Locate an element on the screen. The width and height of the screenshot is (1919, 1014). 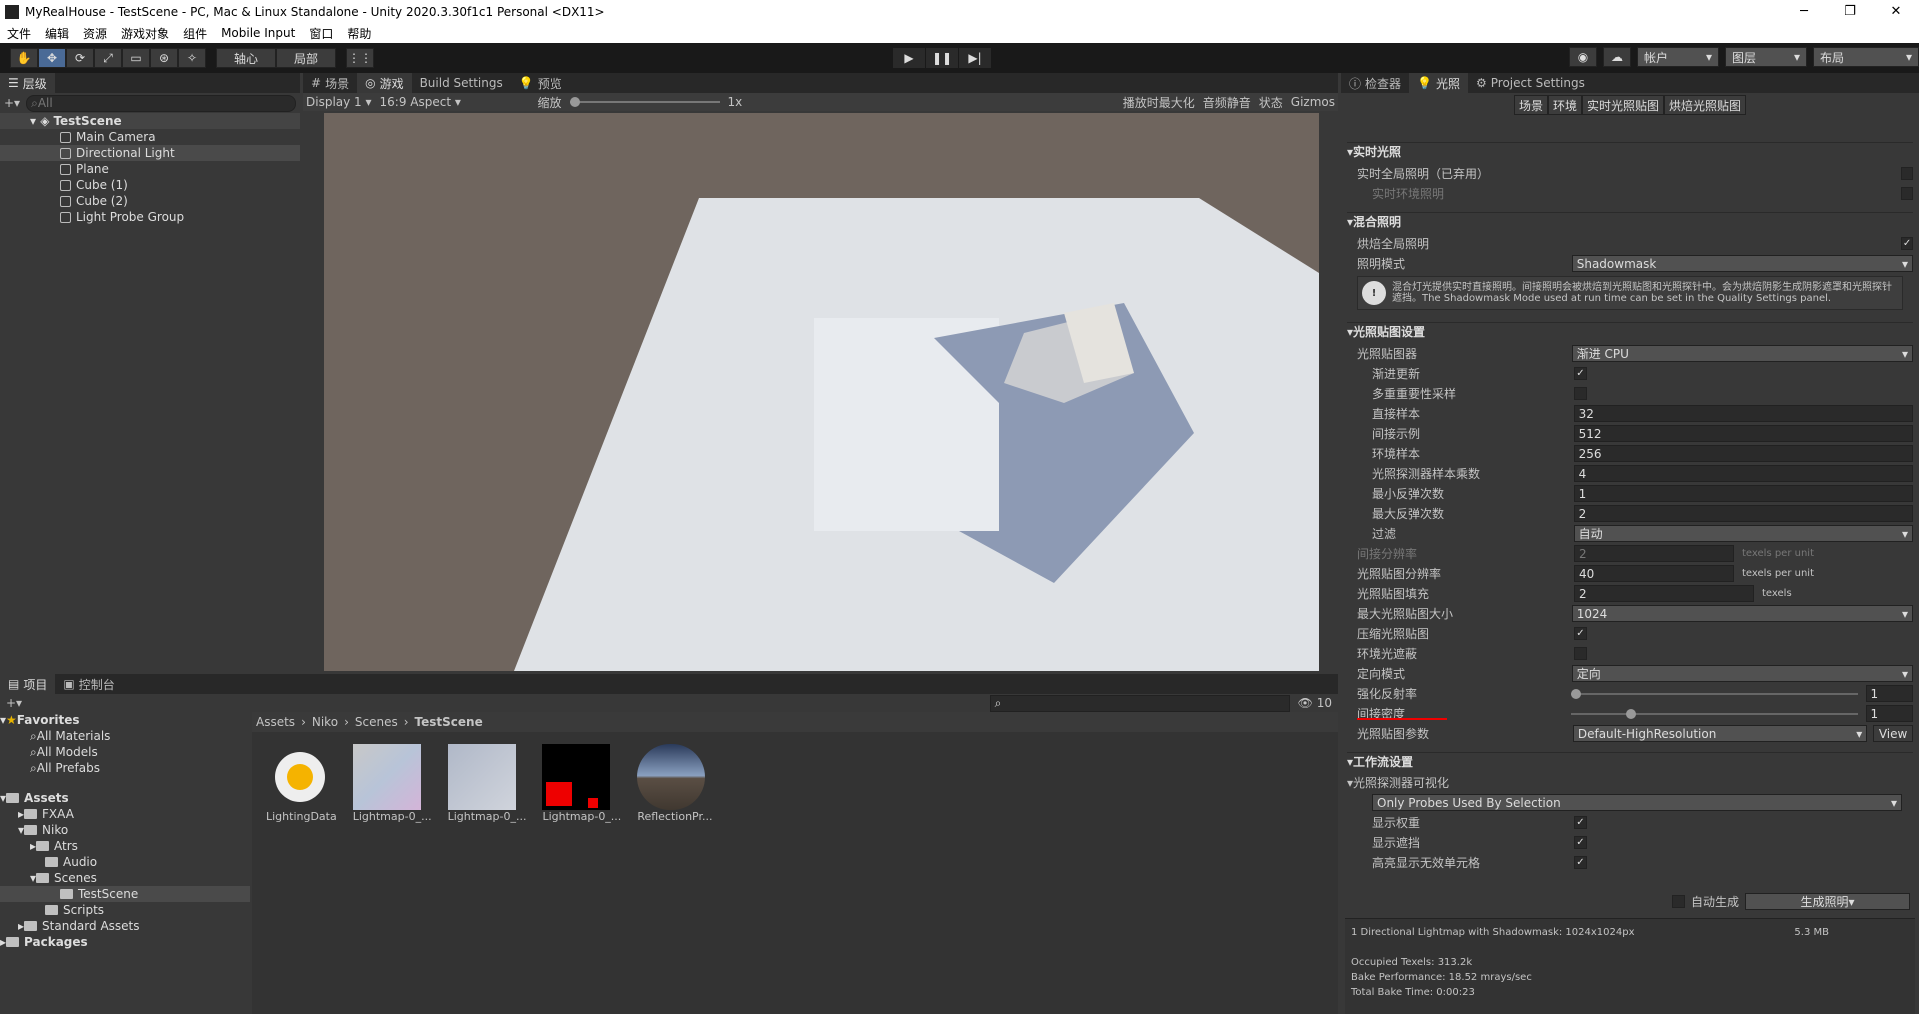
add-icon: +▾ is located at coordinates (12, 103).